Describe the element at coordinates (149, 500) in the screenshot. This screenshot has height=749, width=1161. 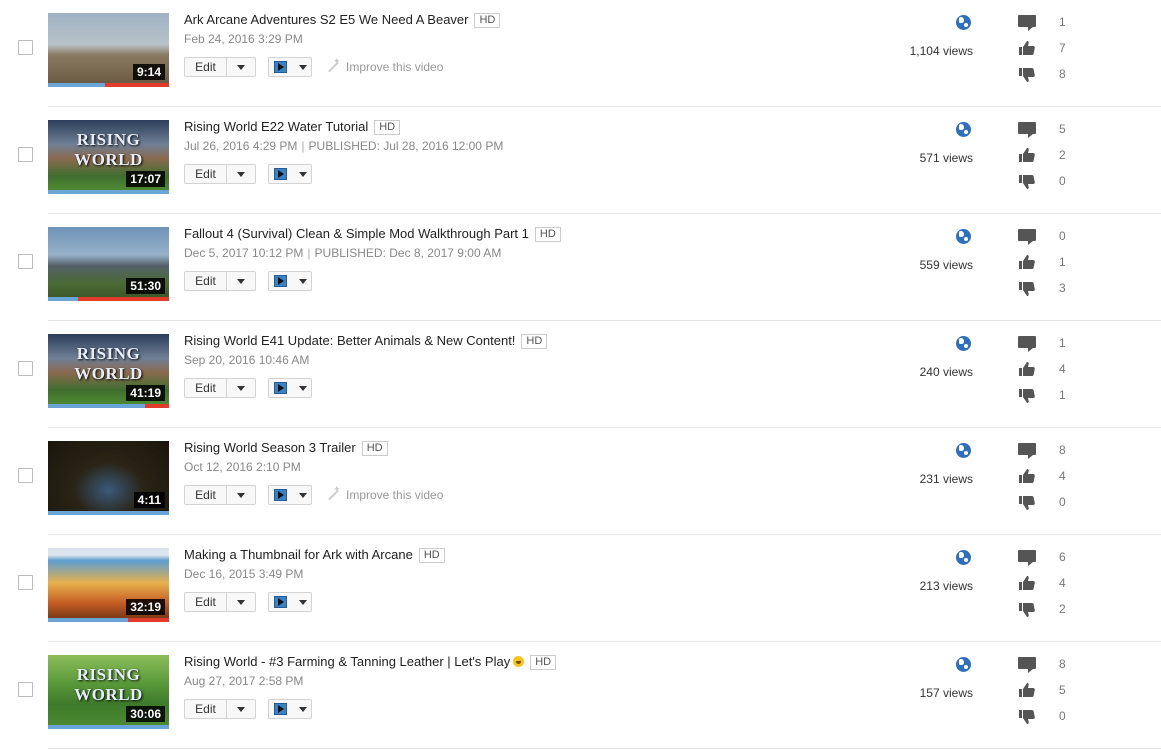
I see `video-duration: 4:11` at that location.